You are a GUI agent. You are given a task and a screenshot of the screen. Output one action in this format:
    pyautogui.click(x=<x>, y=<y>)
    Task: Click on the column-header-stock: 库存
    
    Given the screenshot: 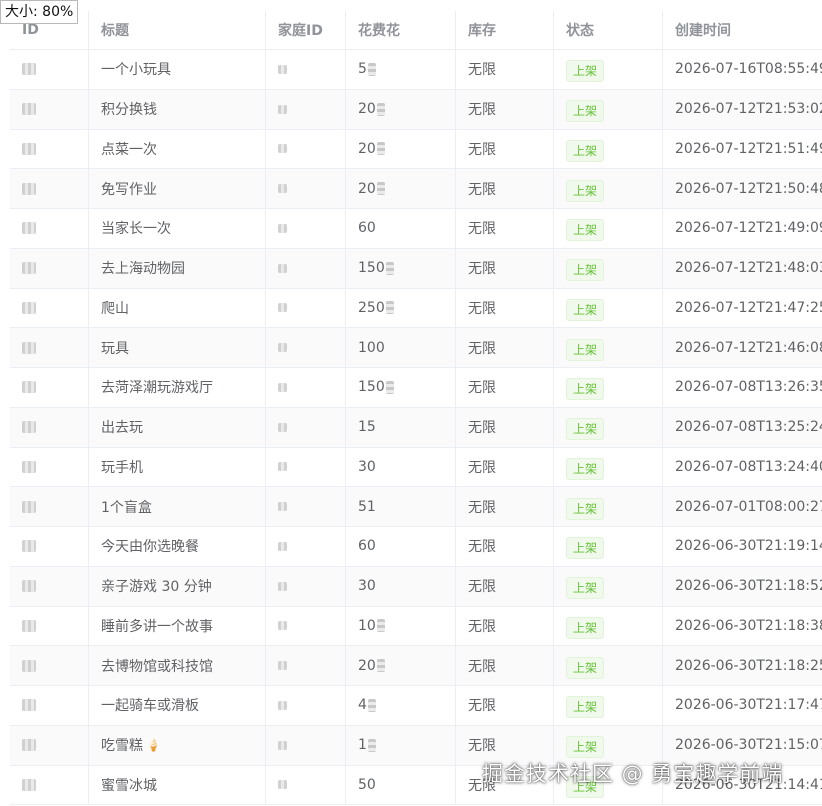 What is the action you would take?
    pyautogui.click(x=505, y=30)
    